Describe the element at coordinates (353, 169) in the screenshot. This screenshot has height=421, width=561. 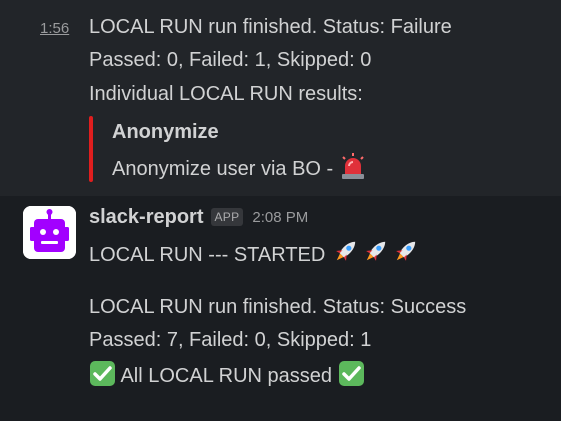
I see `siren-icon` at that location.